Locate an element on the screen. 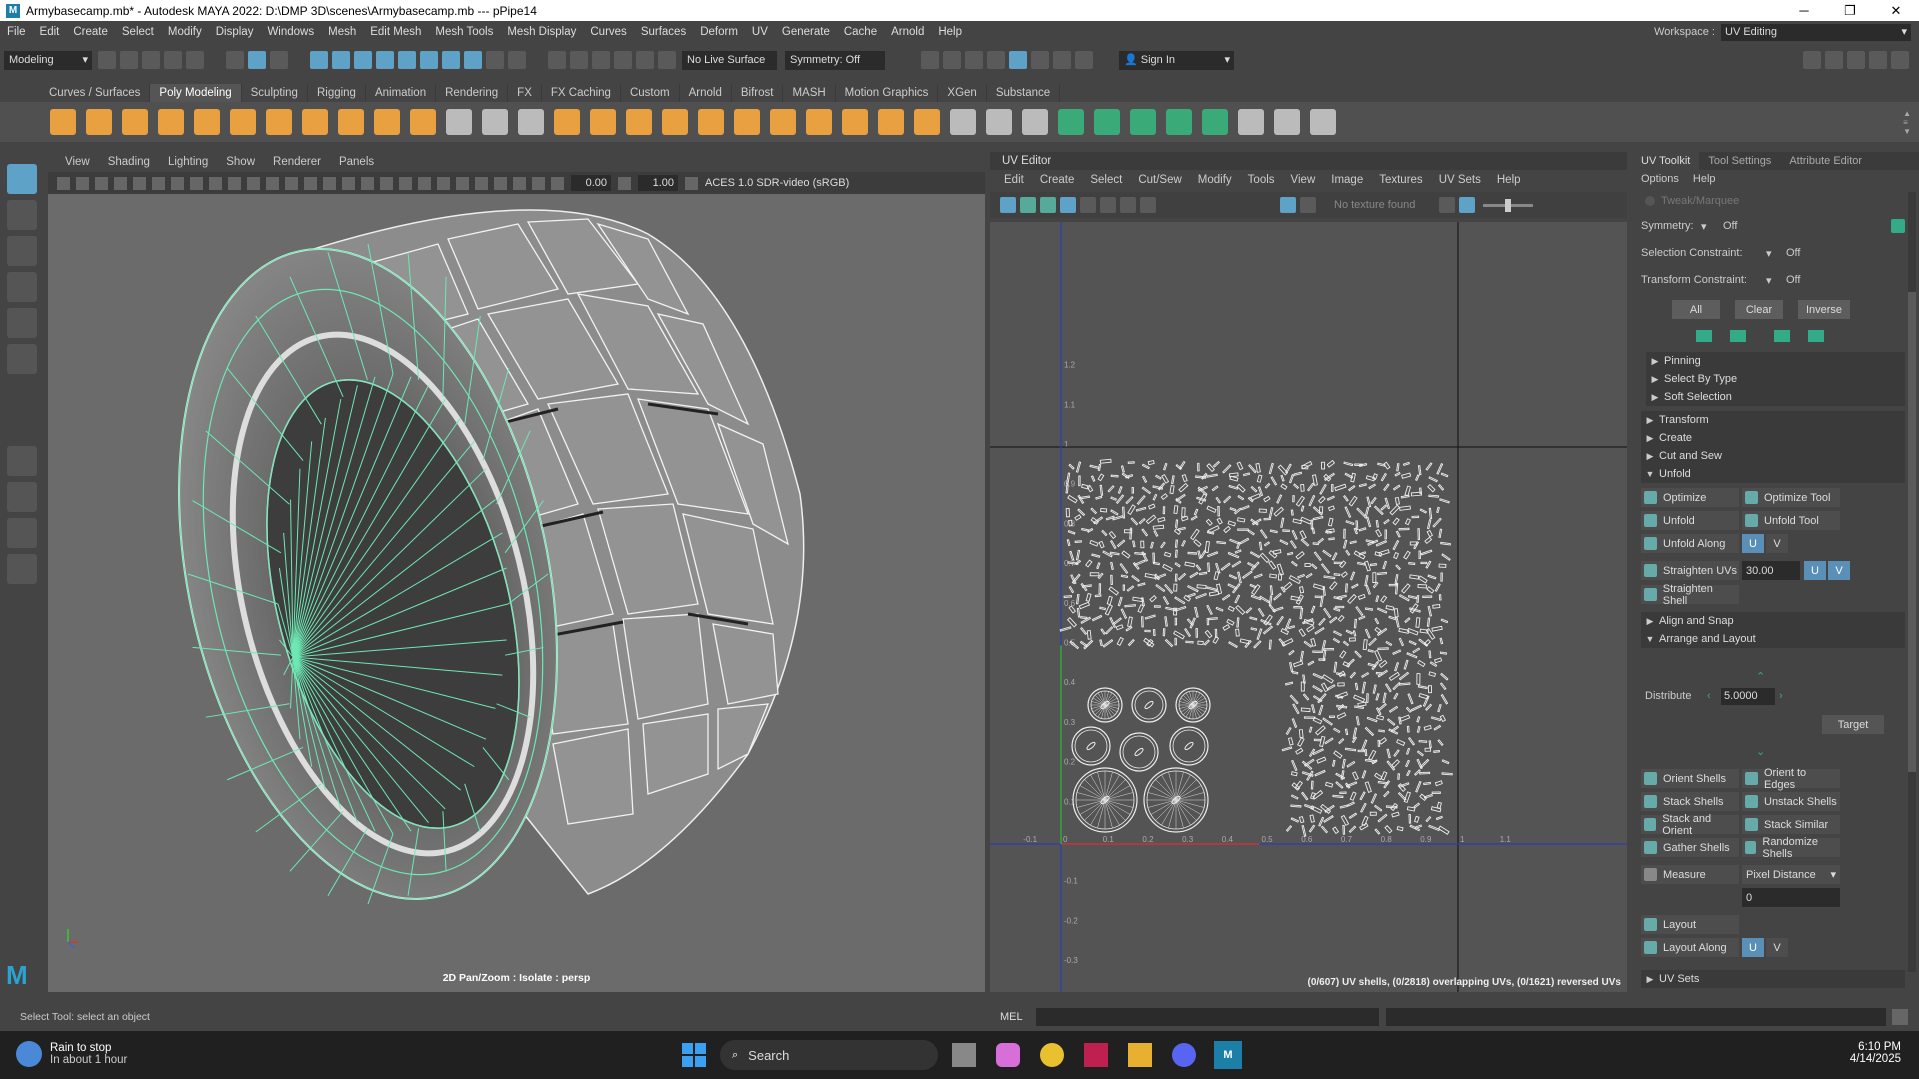 The height and width of the screenshot is (1079, 1919). grease-pencil-icon is located at coordinates (139, 183).